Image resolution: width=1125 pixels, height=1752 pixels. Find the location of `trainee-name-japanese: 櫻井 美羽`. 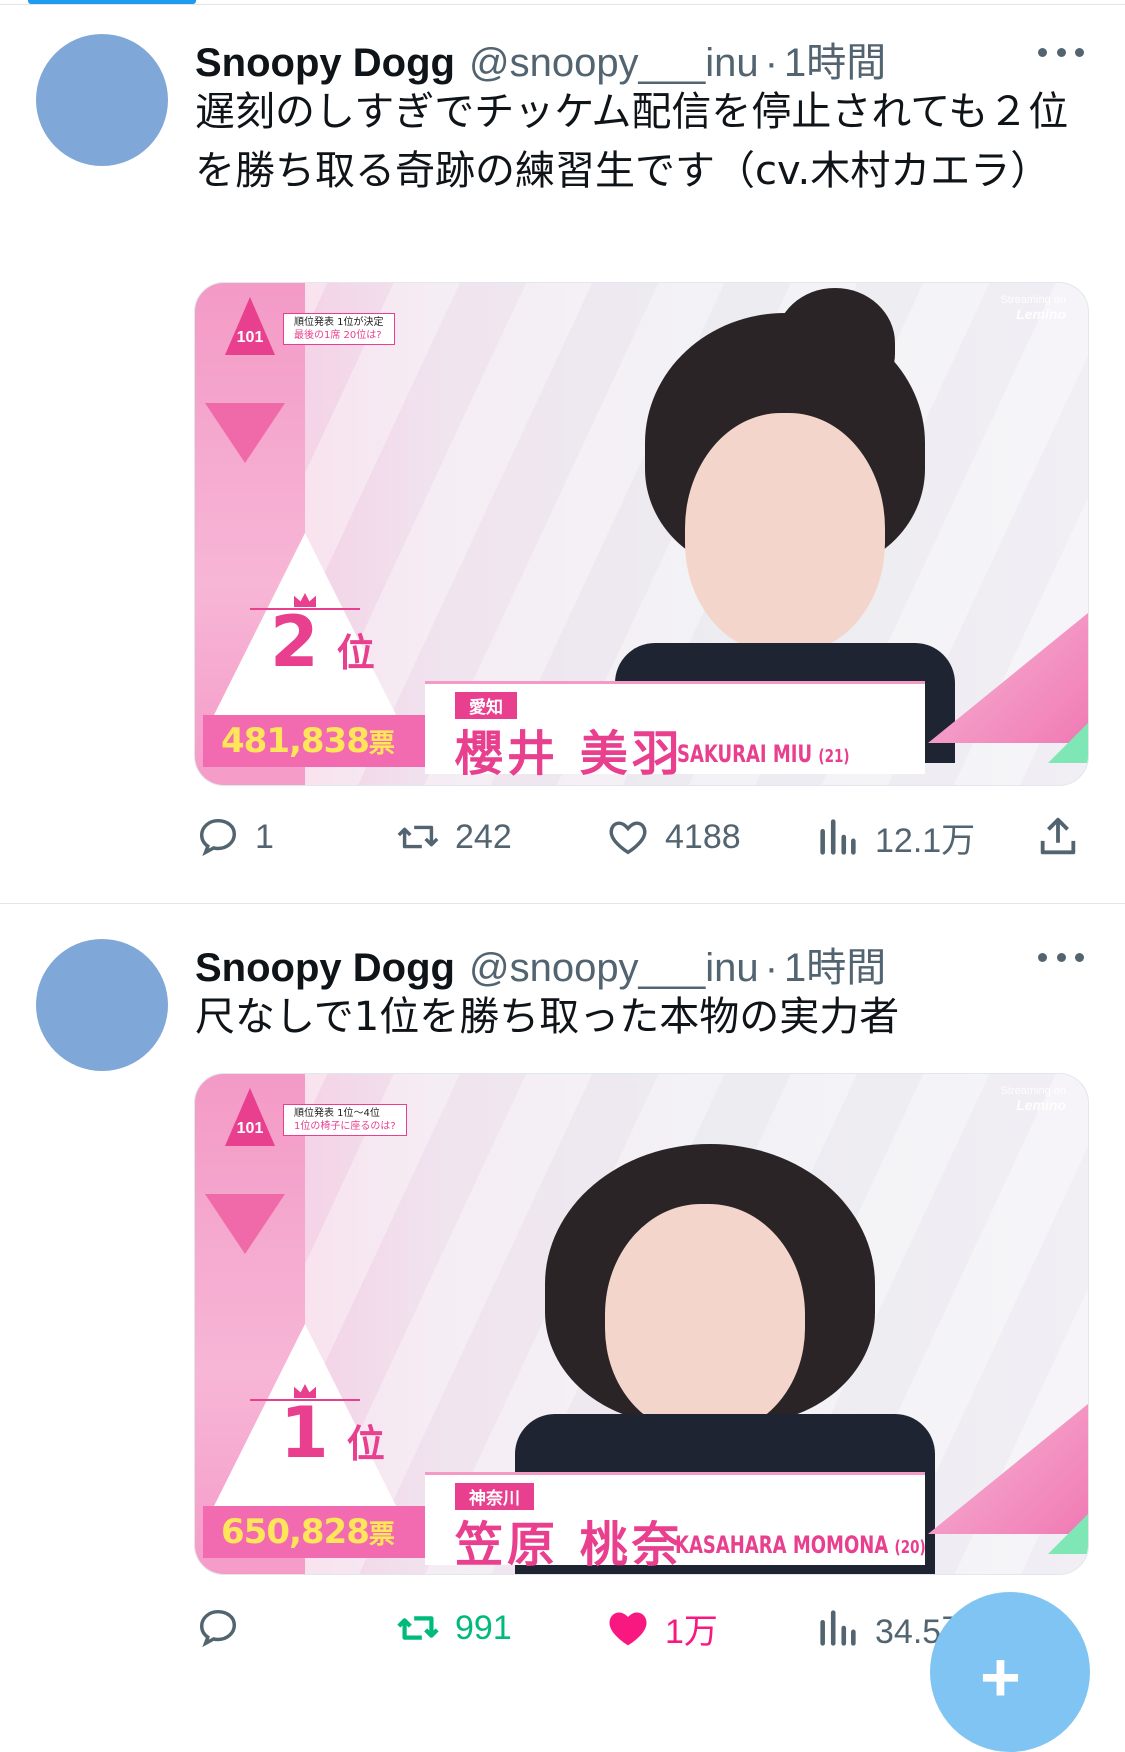

trainee-name-japanese: 櫻井 美羽 is located at coordinates (569, 754).